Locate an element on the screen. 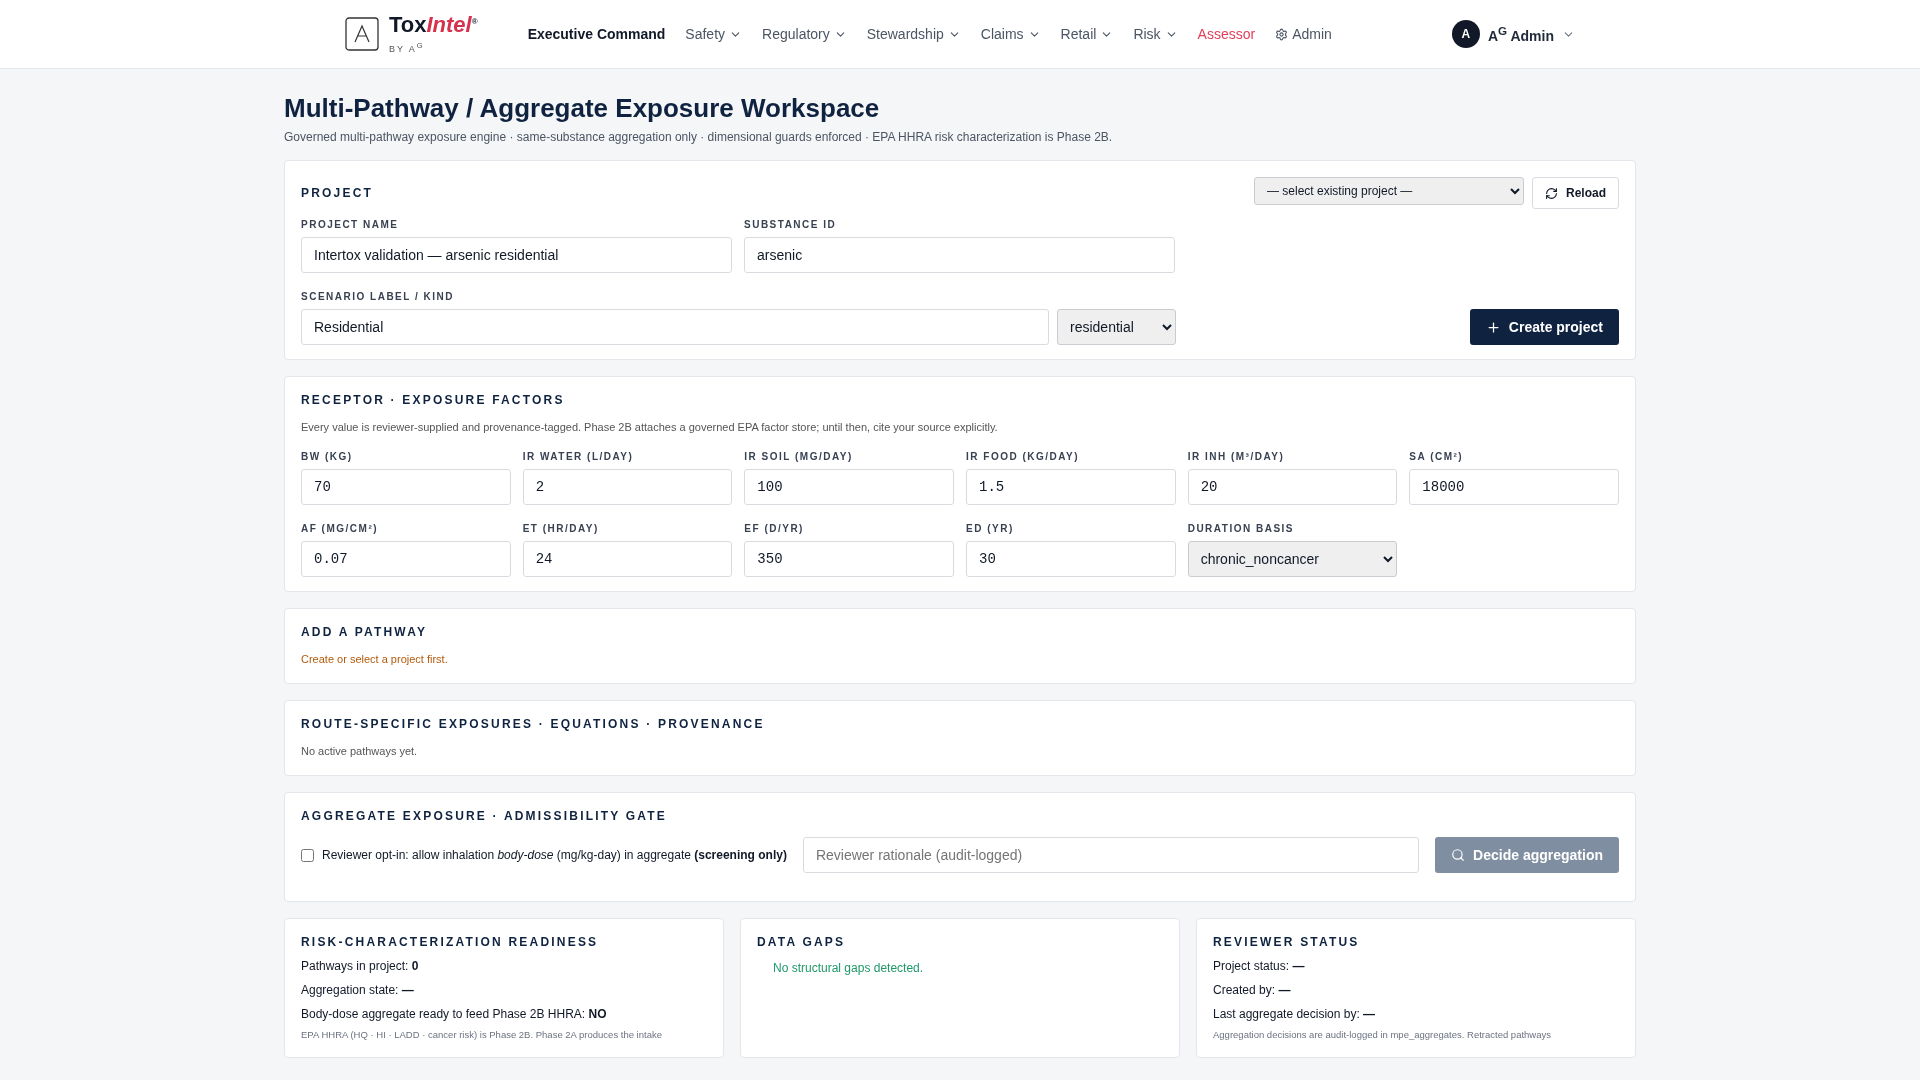 The height and width of the screenshot is (1080, 1920). brand-name: ToxIntel$^{®}$ is located at coordinates (433, 25).